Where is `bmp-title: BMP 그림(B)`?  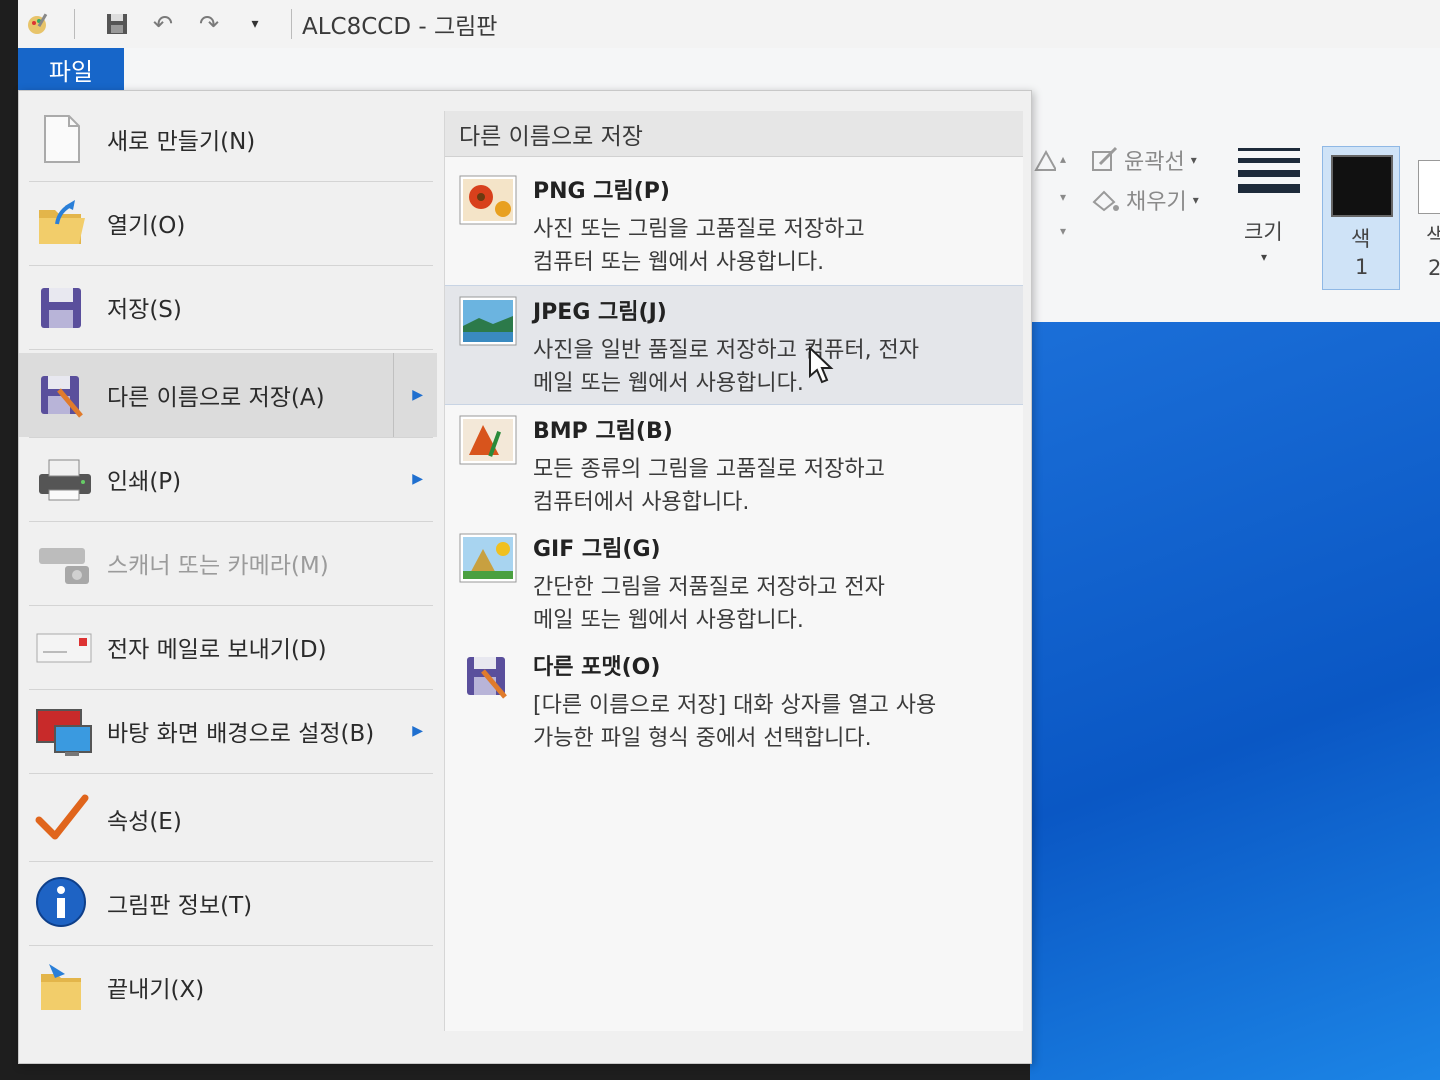 bmp-title: BMP 그림(B) is located at coordinates (603, 431).